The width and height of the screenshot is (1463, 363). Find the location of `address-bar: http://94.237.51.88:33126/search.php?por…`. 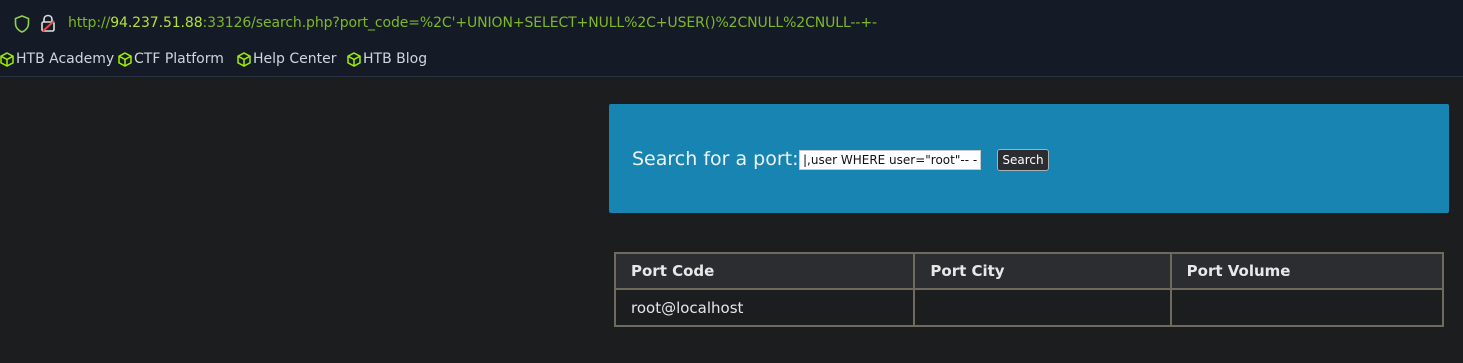

address-bar: http://94.237.51.88:33126/search.php?por… is located at coordinates (731, 22).